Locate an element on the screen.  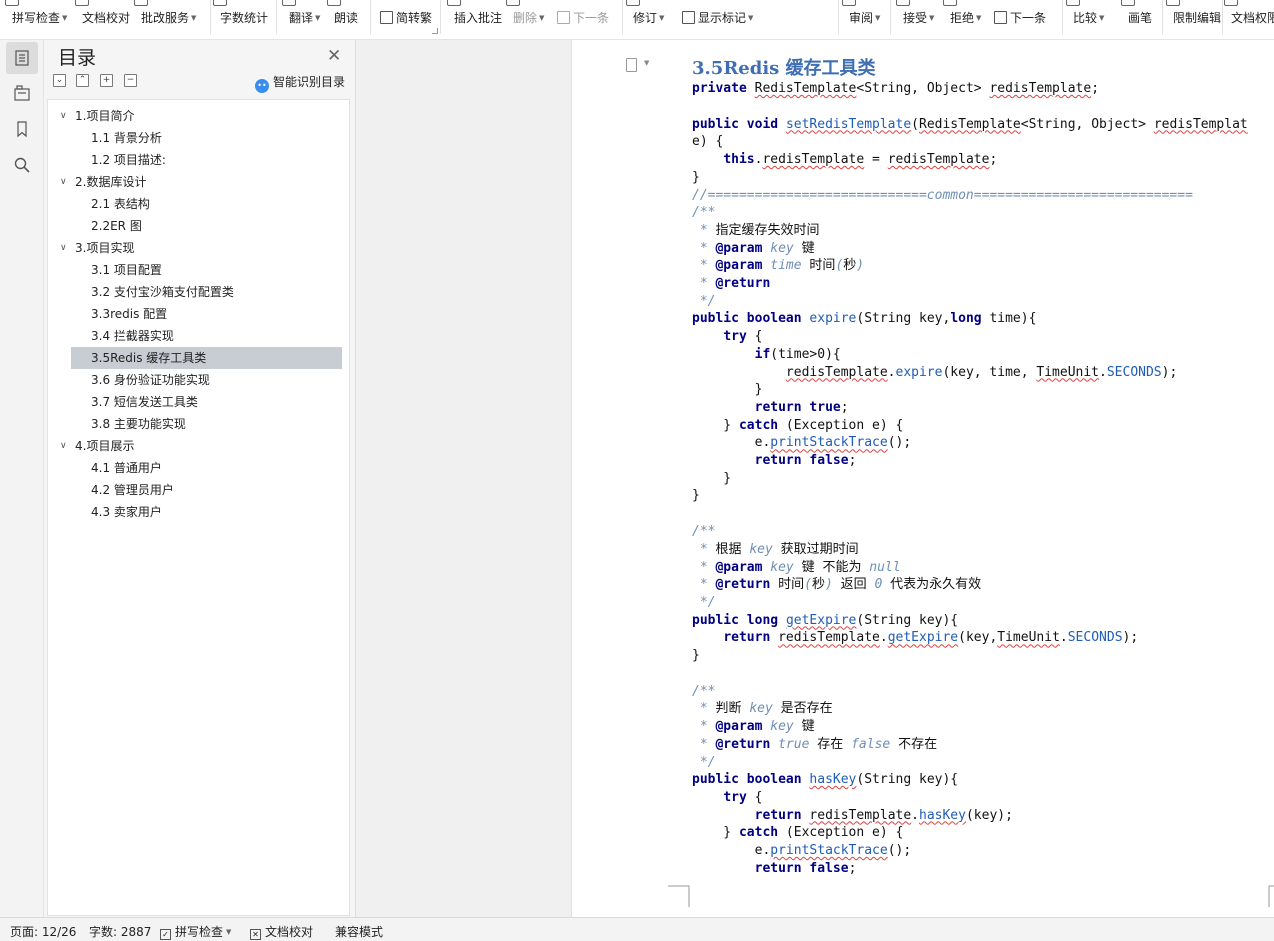
toc-item-label: 4.1 普通用户 is located at coordinates (126, 468).